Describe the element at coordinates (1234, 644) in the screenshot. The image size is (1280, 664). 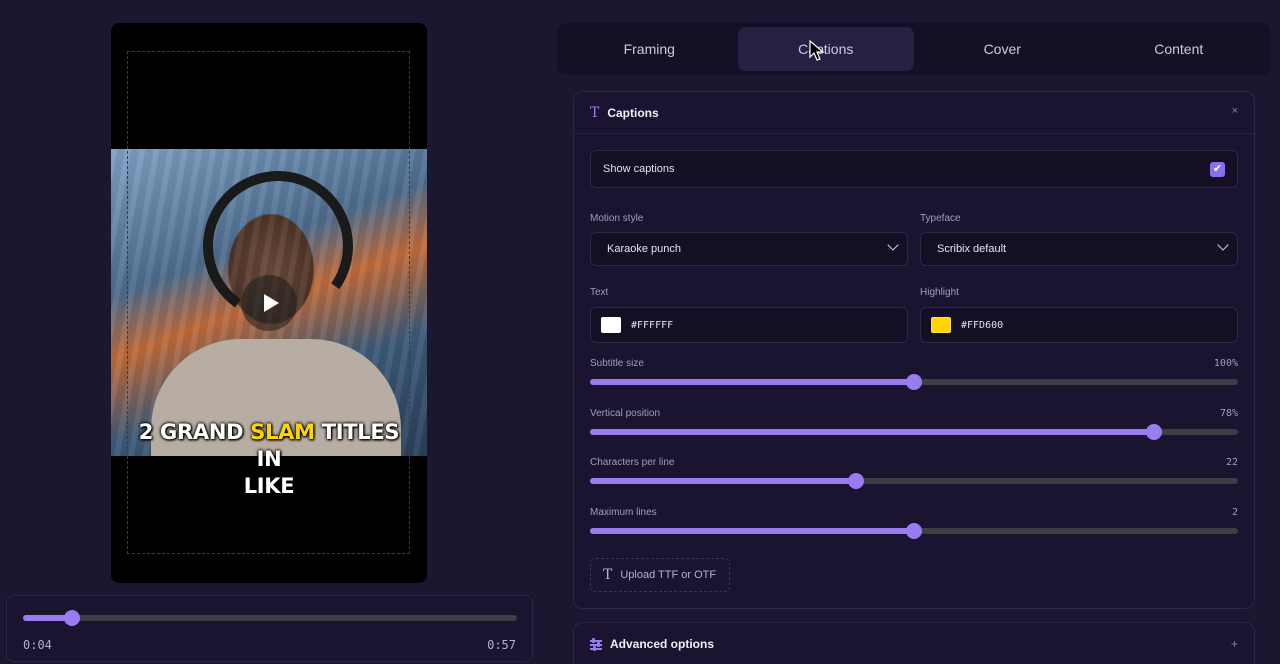
I see `expand-icon: +` at that location.